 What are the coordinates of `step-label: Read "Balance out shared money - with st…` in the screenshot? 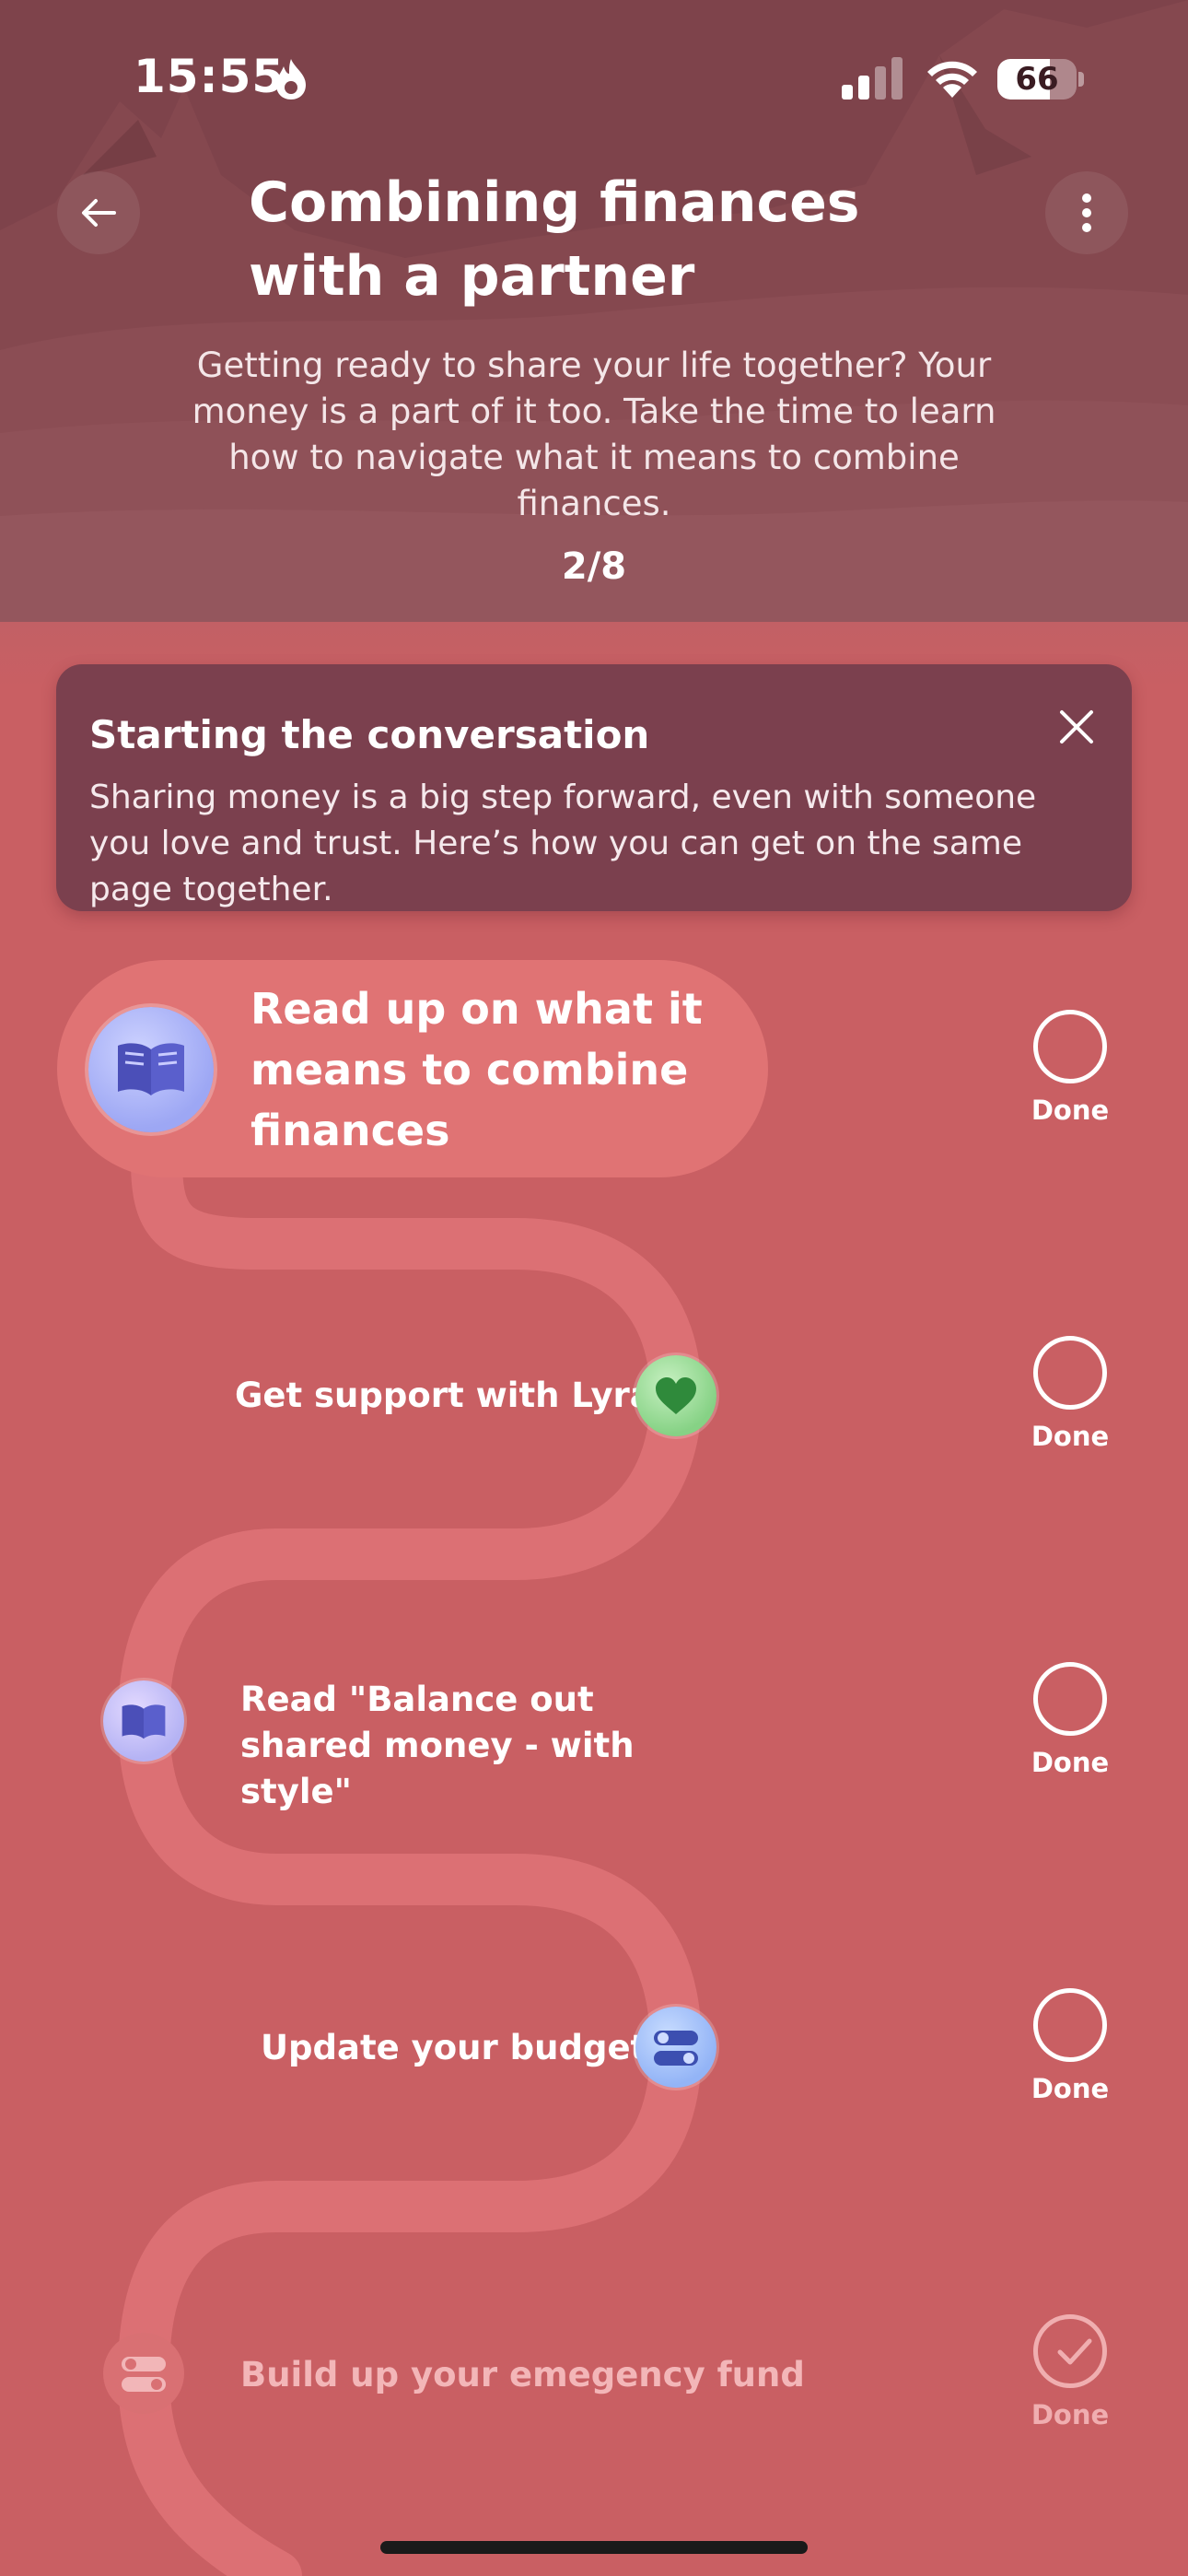 It's located at (479, 1746).